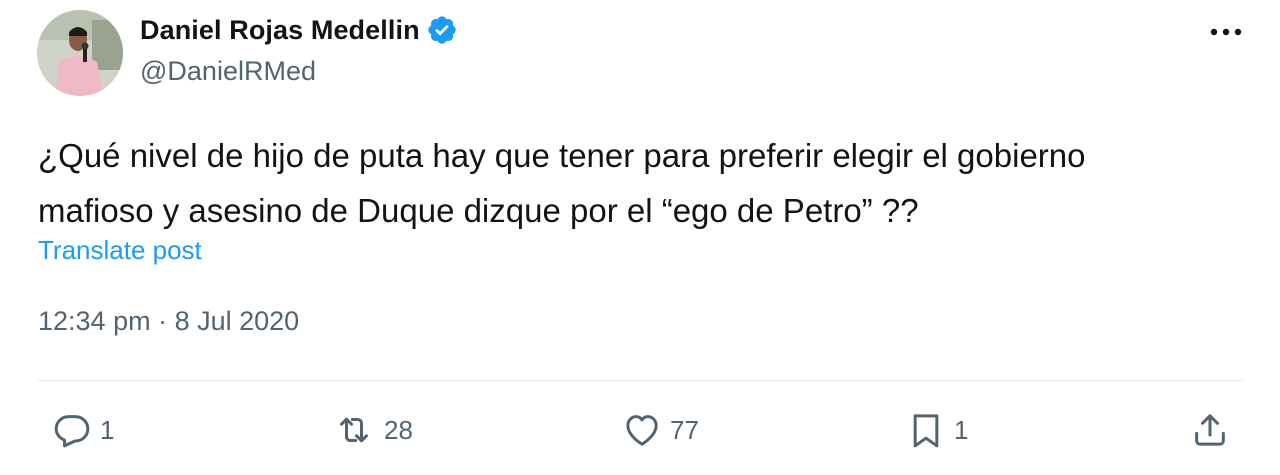 This screenshot has width=1280, height=475. I want to click on tweet-timestamp: 12:34 pm · 8 Jul 2020, so click(168, 321).